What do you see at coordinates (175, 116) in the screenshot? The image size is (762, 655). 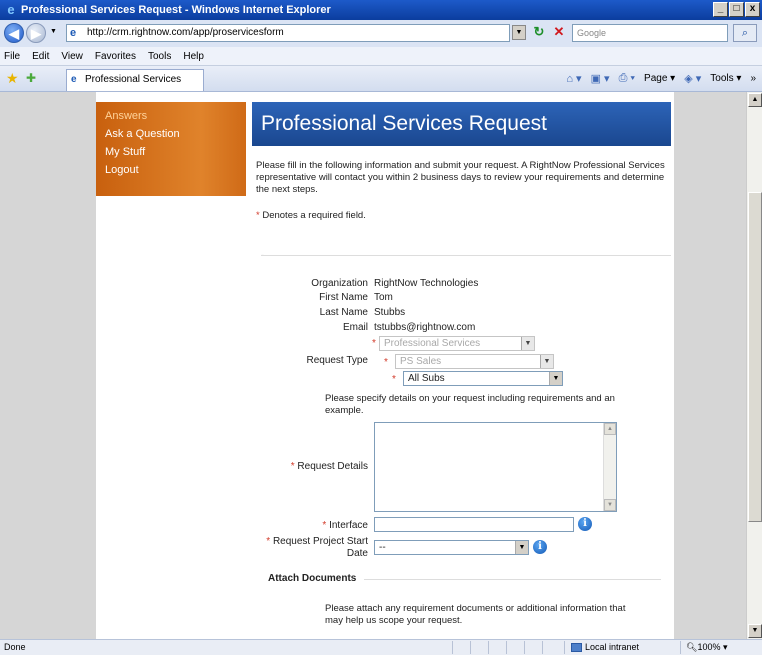 I see `nav-answers: Answers` at bounding box center [175, 116].